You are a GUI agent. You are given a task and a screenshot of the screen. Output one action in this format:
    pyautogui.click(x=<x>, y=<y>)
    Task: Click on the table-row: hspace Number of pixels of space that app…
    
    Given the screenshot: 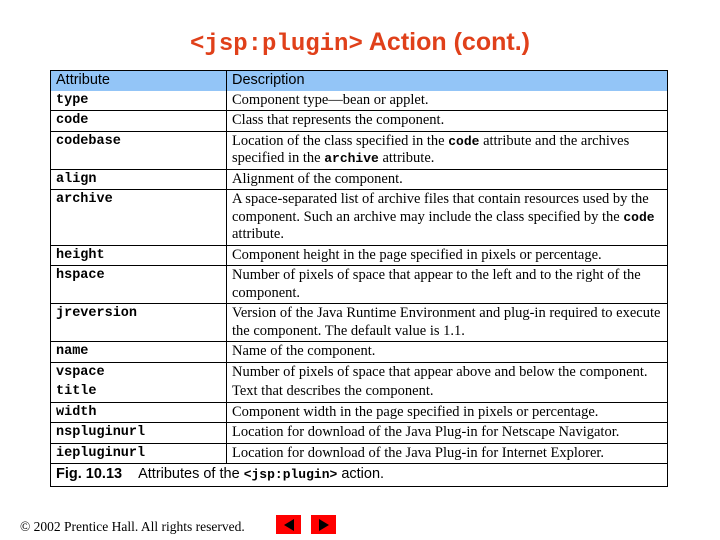 What is the action you would take?
    pyautogui.click(x=359, y=284)
    